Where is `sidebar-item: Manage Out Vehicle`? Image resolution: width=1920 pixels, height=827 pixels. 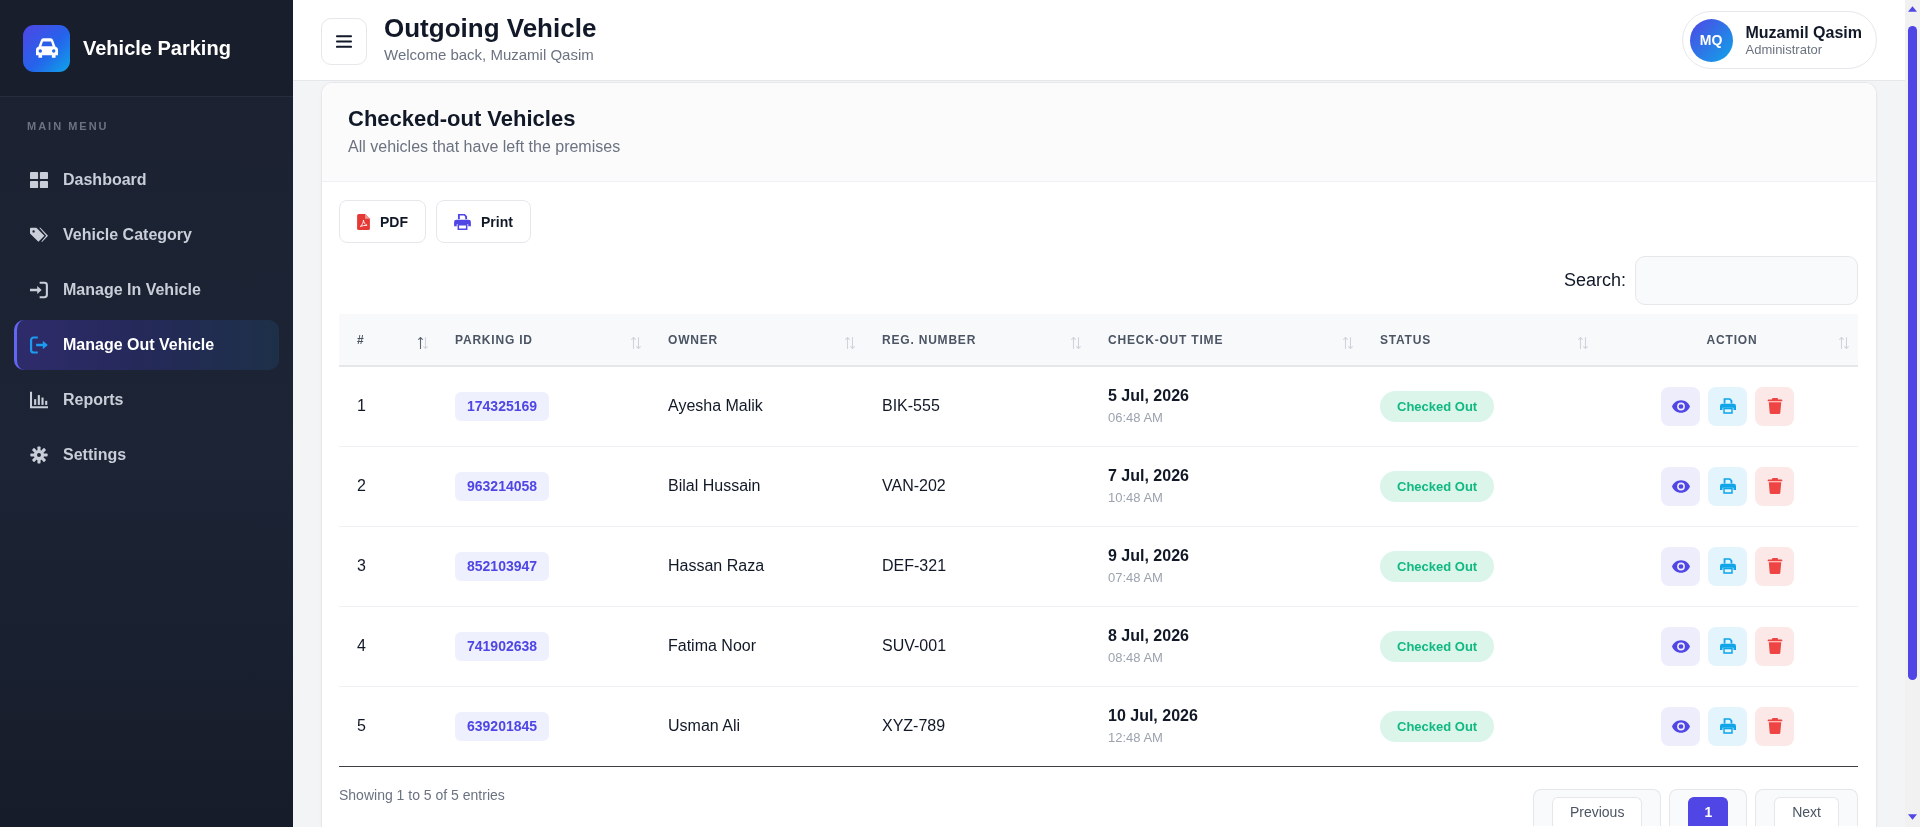 sidebar-item: Manage Out Vehicle is located at coordinates (146, 345).